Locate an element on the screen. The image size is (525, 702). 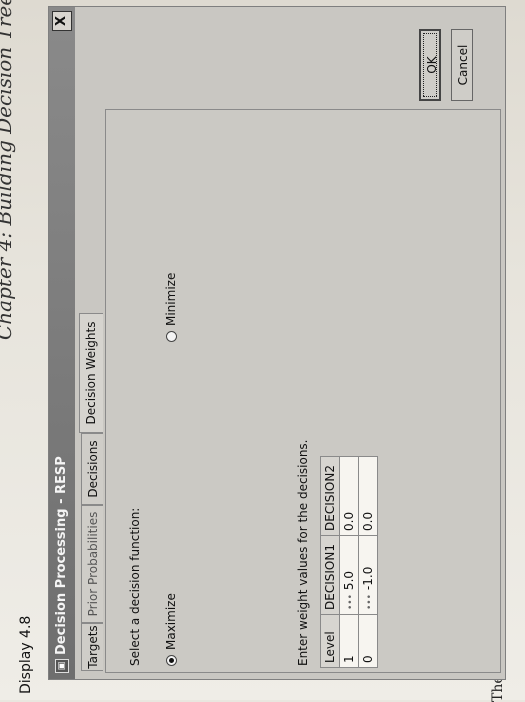
tab-decisions: Decisions is located at coordinates (92, 469).